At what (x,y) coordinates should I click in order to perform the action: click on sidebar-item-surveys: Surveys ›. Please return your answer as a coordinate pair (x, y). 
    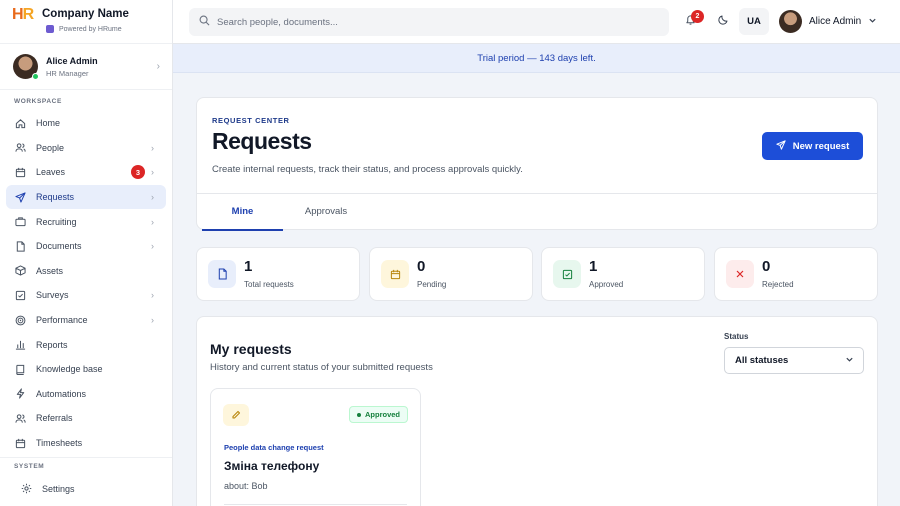
    Looking at the image, I should click on (86, 295).